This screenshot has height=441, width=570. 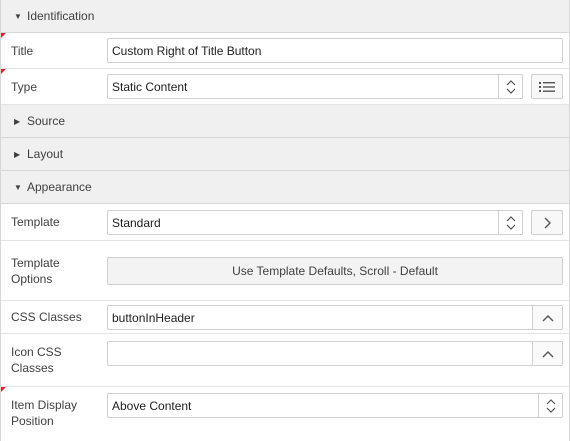 What do you see at coordinates (150, 86) in the screenshot?
I see `type-select-value: Static Content` at bounding box center [150, 86].